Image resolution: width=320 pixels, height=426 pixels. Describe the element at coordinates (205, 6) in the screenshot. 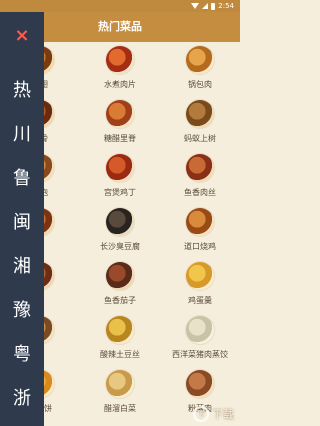

I see `signal-icon` at that location.